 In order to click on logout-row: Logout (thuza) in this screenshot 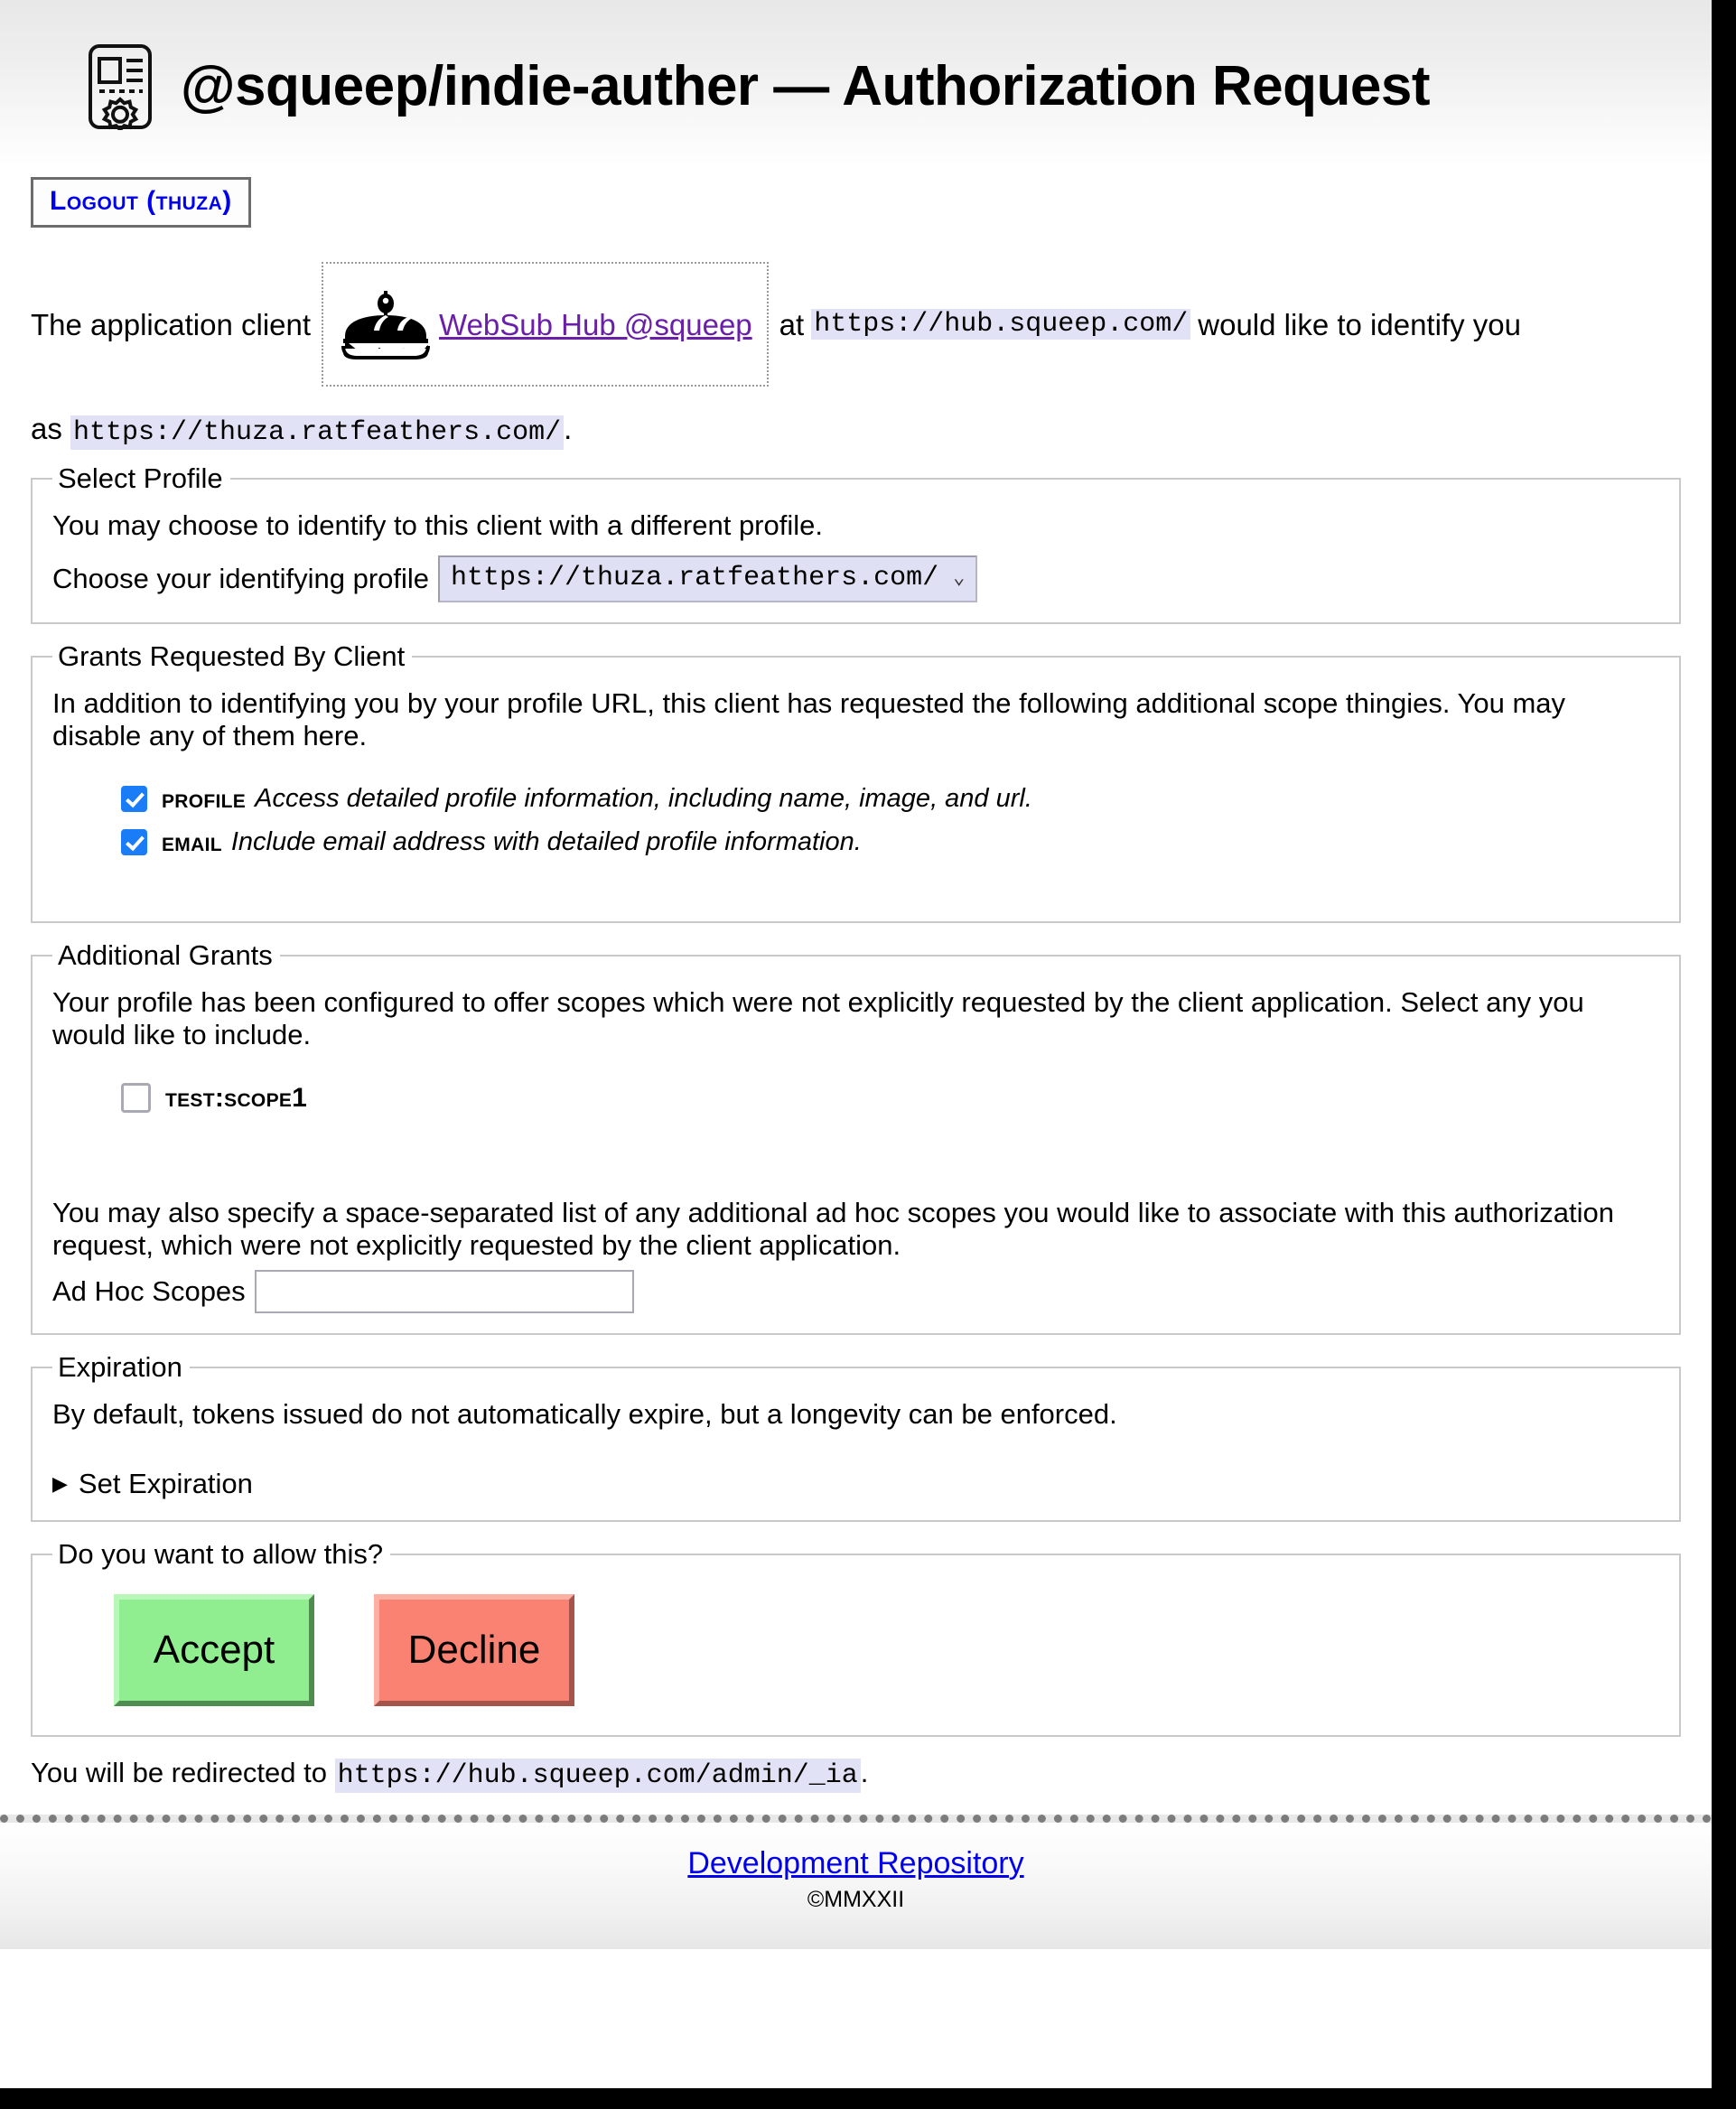, I will do `click(856, 203)`.